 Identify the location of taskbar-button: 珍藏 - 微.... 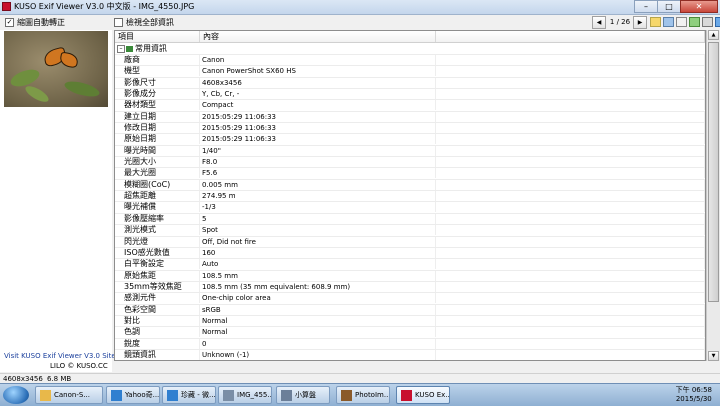
(189, 395).